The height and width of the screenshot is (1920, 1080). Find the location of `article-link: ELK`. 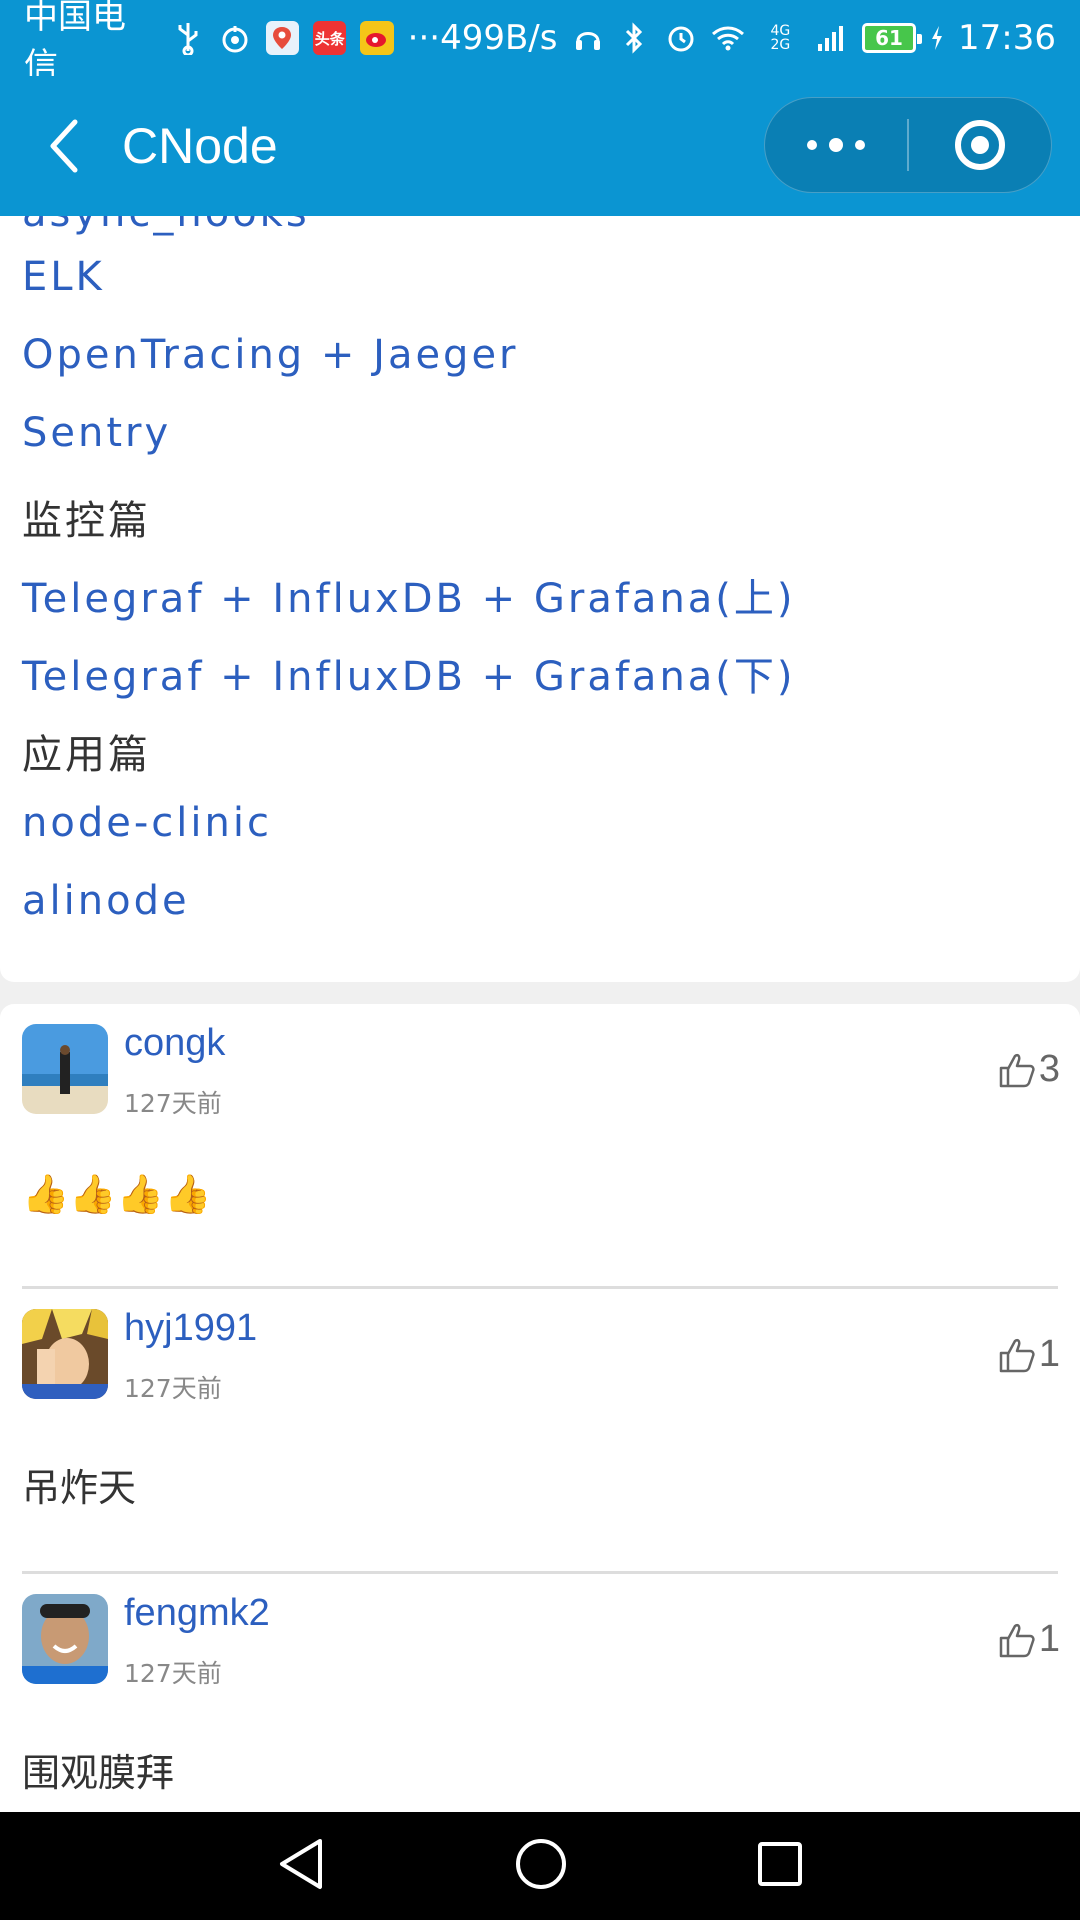

article-link: ELK is located at coordinates (63, 277).